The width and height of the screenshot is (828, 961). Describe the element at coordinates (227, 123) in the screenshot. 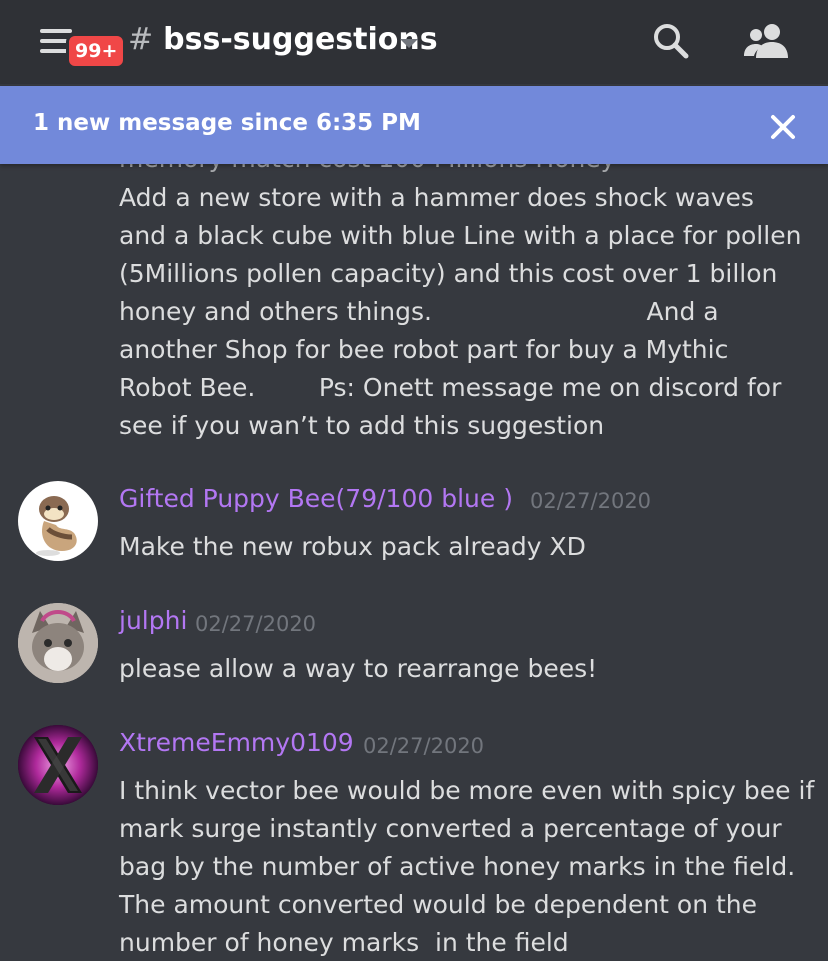

I see `new-message-text: 1 new message since 6:35 PM` at that location.